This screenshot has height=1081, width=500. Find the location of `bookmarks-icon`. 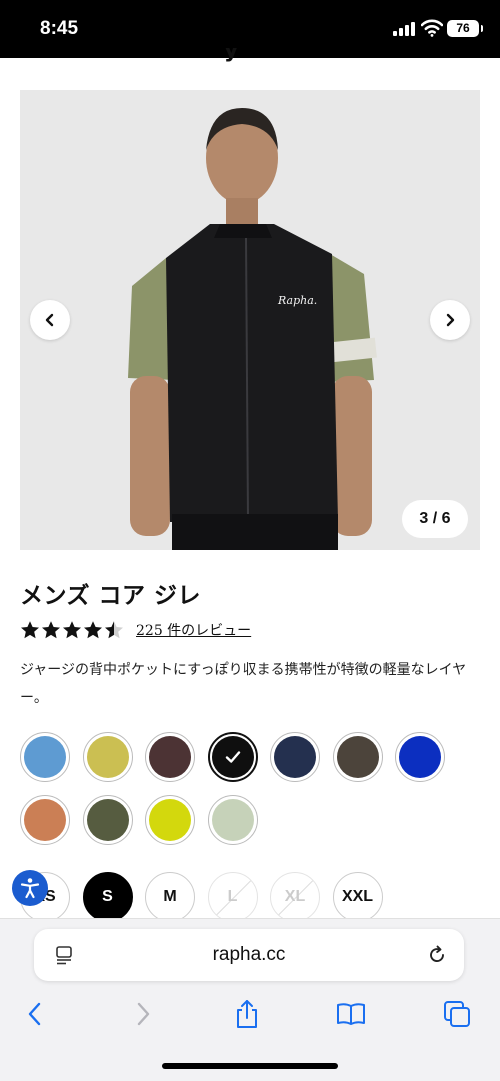

bookmarks-icon is located at coordinates (351, 1014).